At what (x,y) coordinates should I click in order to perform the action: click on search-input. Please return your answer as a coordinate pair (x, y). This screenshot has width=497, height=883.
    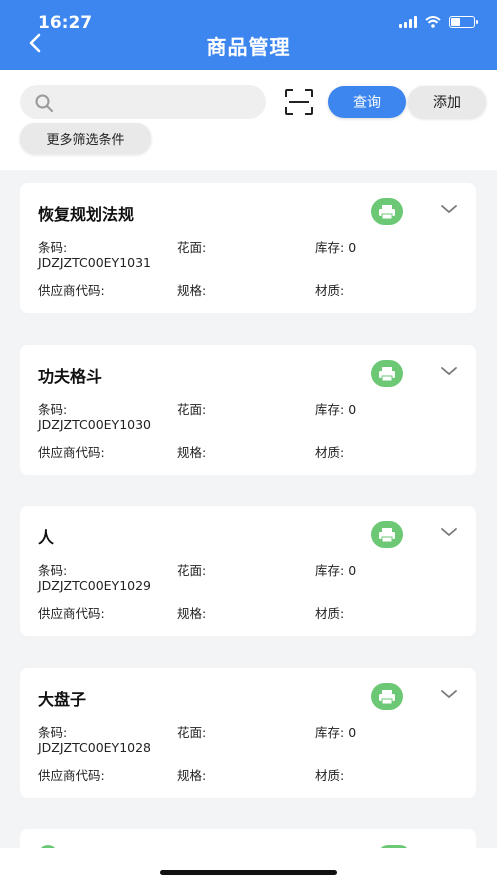
    Looking at the image, I should click on (159, 102).